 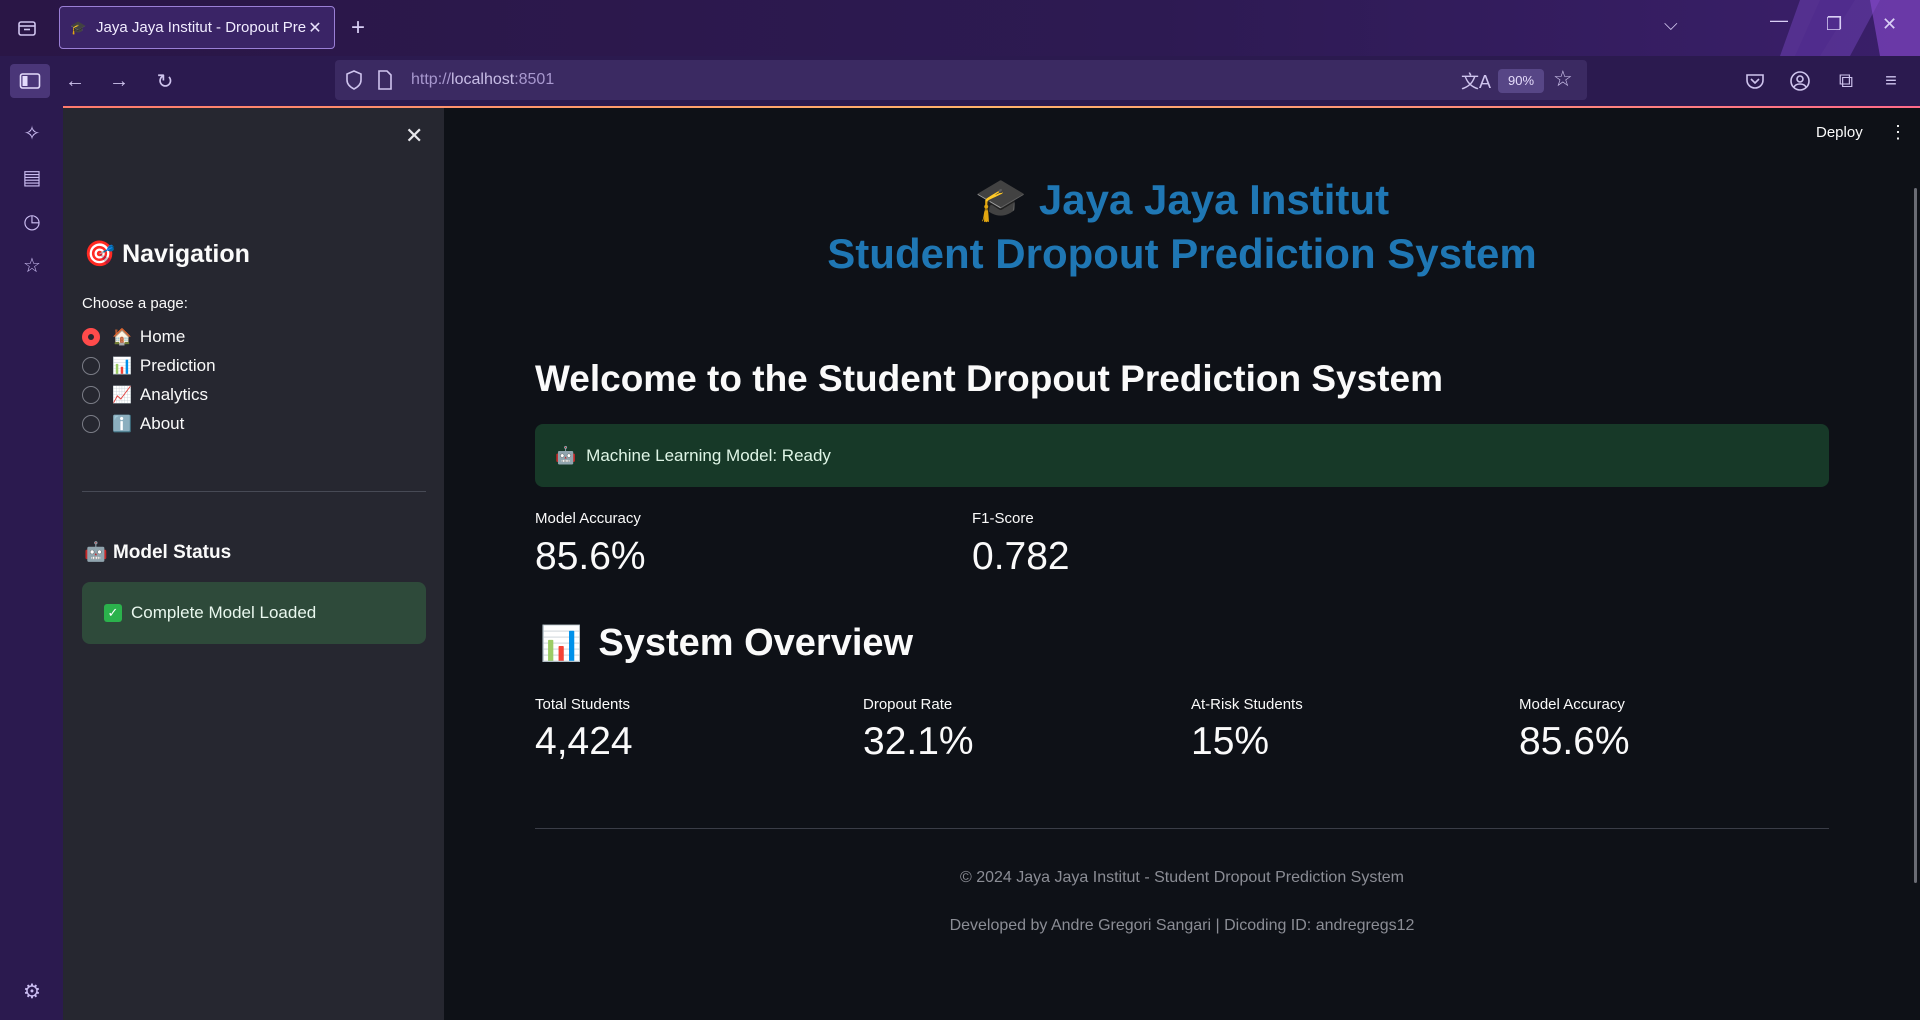 I want to click on url-bar: http://localhost:8501 文A ☆, so click(x=961, y=80).